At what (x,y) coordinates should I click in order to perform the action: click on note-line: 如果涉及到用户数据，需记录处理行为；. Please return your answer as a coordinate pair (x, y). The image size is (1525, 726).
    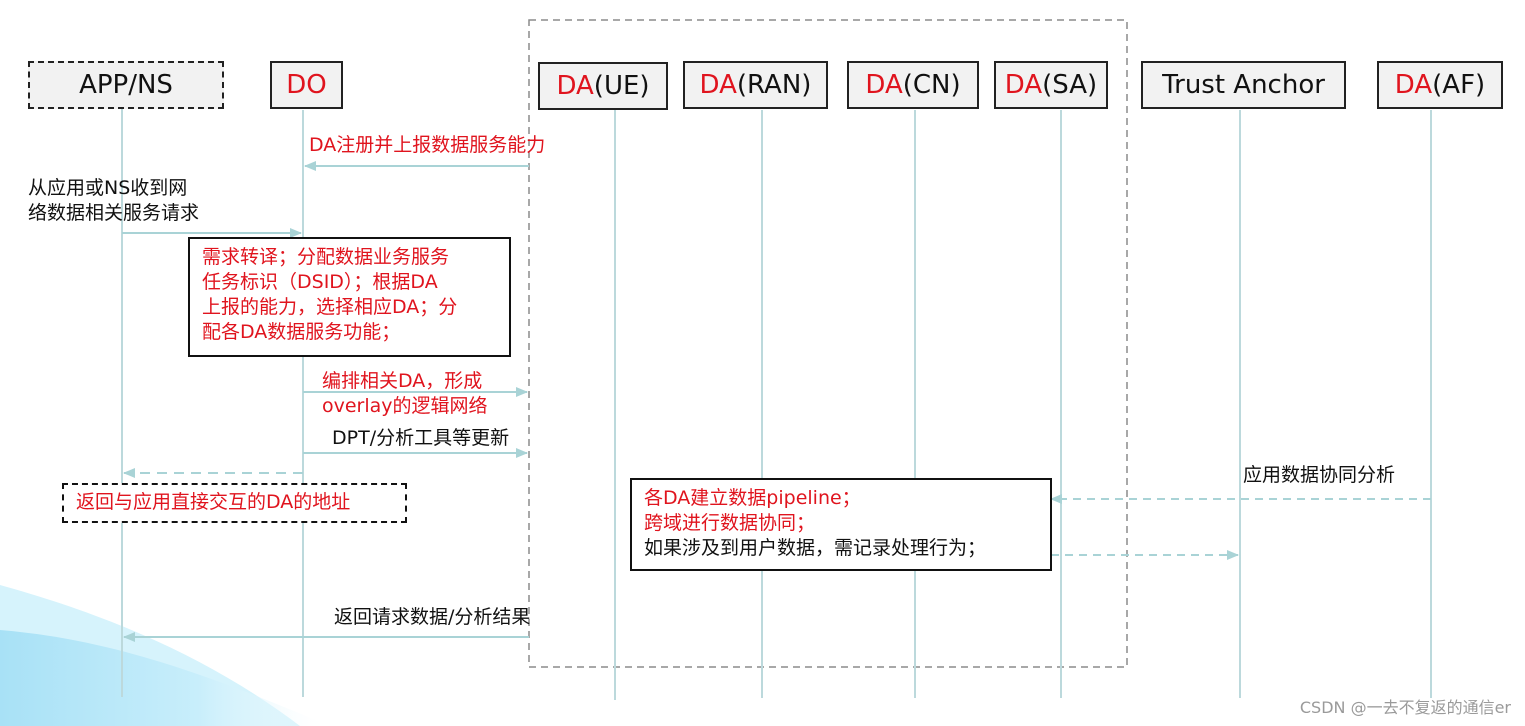
    Looking at the image, I should click on (815, 548).